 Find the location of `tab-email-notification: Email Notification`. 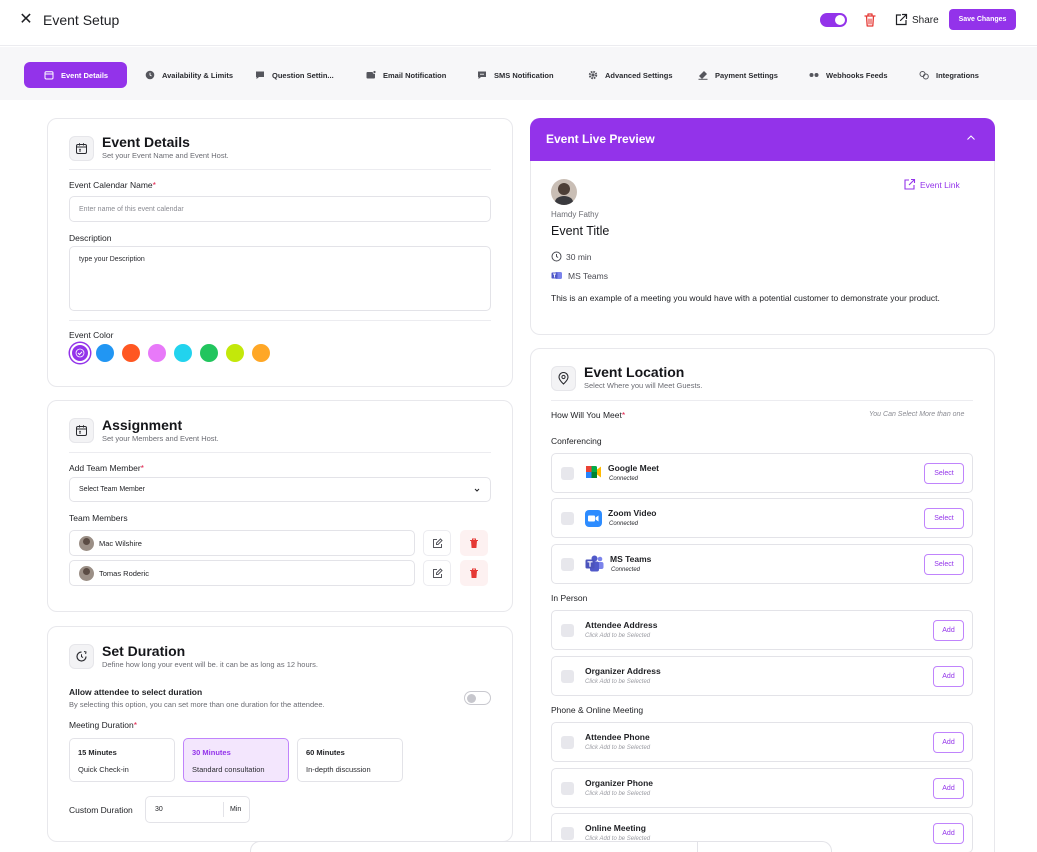

tab-email-notification: Email Notification is located at coordinates (406, 75).